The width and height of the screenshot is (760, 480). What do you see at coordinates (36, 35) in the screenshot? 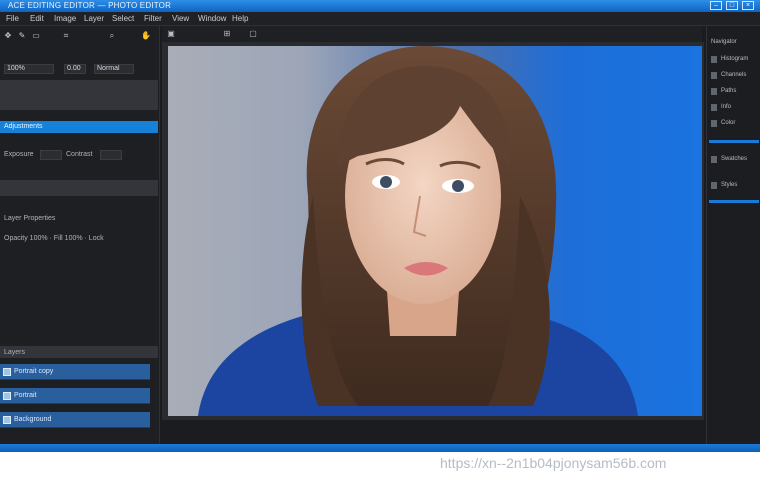
I see `eraser-icon: ▭` at bounding box center [36, 35].